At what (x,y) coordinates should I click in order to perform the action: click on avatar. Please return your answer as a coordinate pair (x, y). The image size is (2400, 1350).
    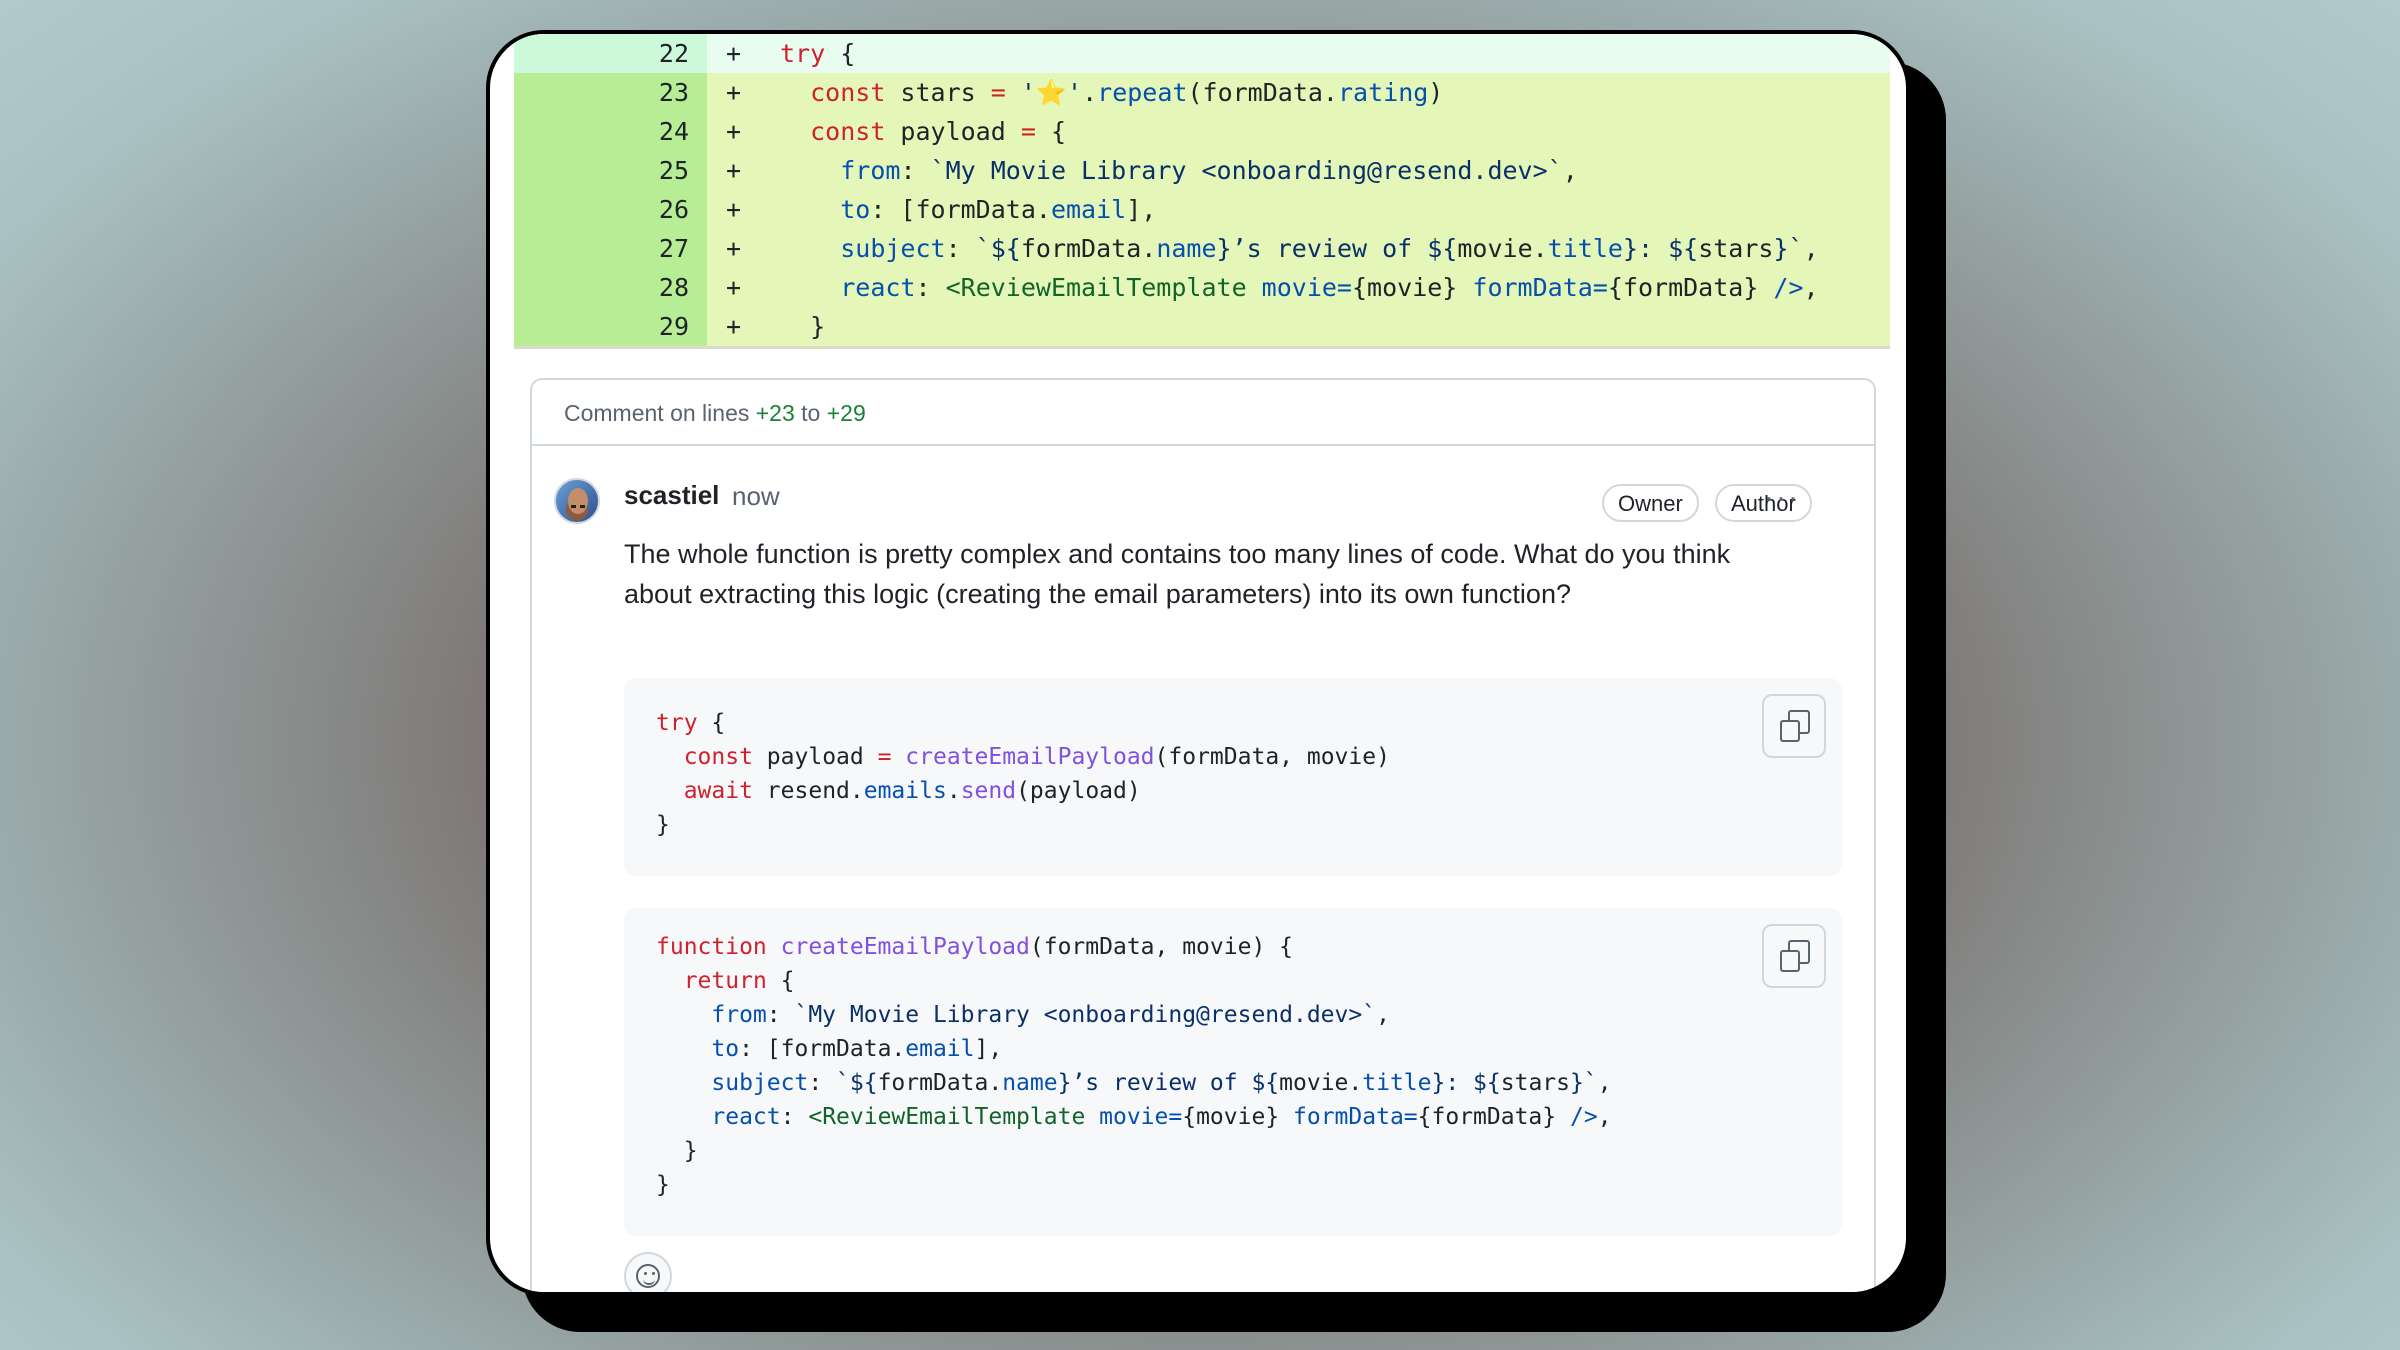
    Looking at the image, I should click on (577, 501).